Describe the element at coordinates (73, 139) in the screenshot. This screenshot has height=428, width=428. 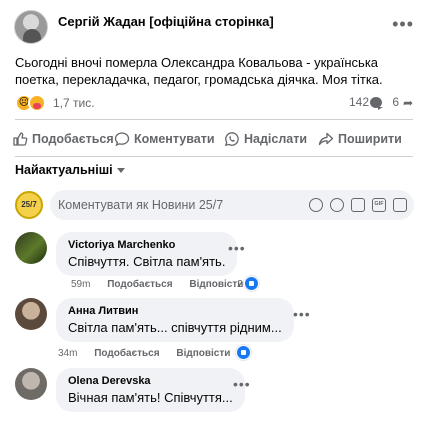
I see `like-label: Подобається` at that location.